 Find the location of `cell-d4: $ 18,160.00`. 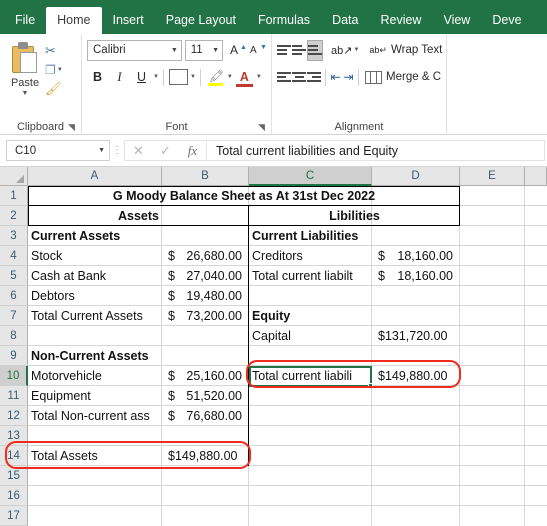

cell-d4: $ 18,160.00 is located at coordinates (415, 256).